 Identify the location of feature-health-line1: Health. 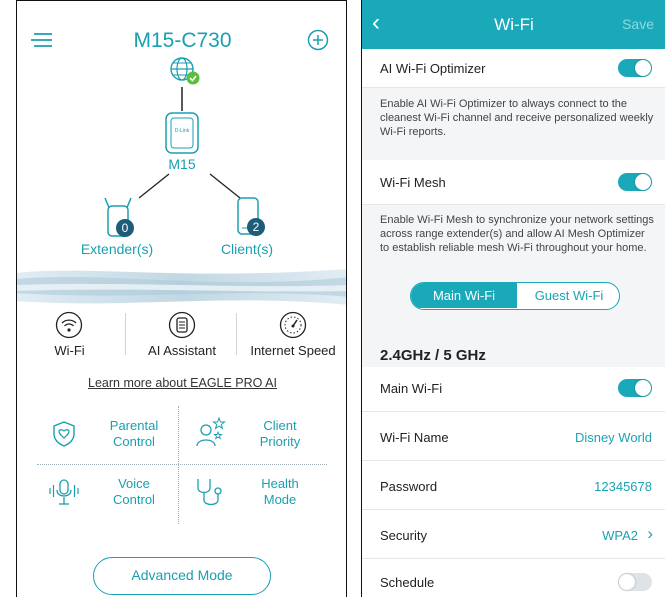
(280, 483).